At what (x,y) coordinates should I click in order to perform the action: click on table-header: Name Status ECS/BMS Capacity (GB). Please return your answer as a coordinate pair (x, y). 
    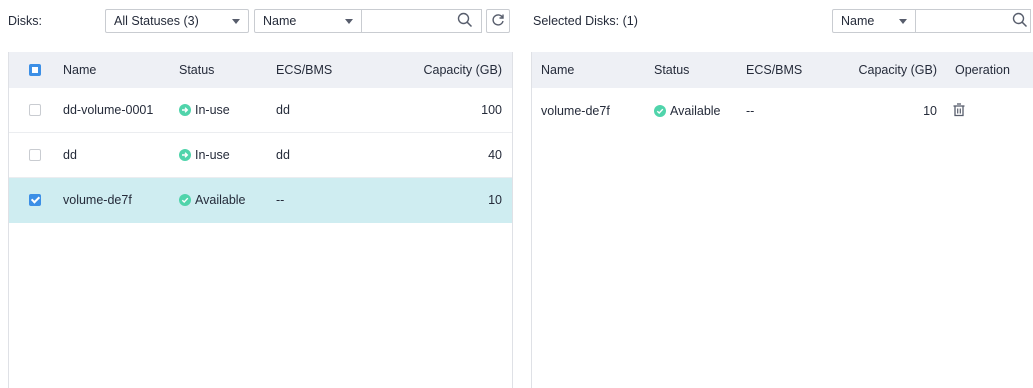
    Looking at the image, I should click on (260, 70).